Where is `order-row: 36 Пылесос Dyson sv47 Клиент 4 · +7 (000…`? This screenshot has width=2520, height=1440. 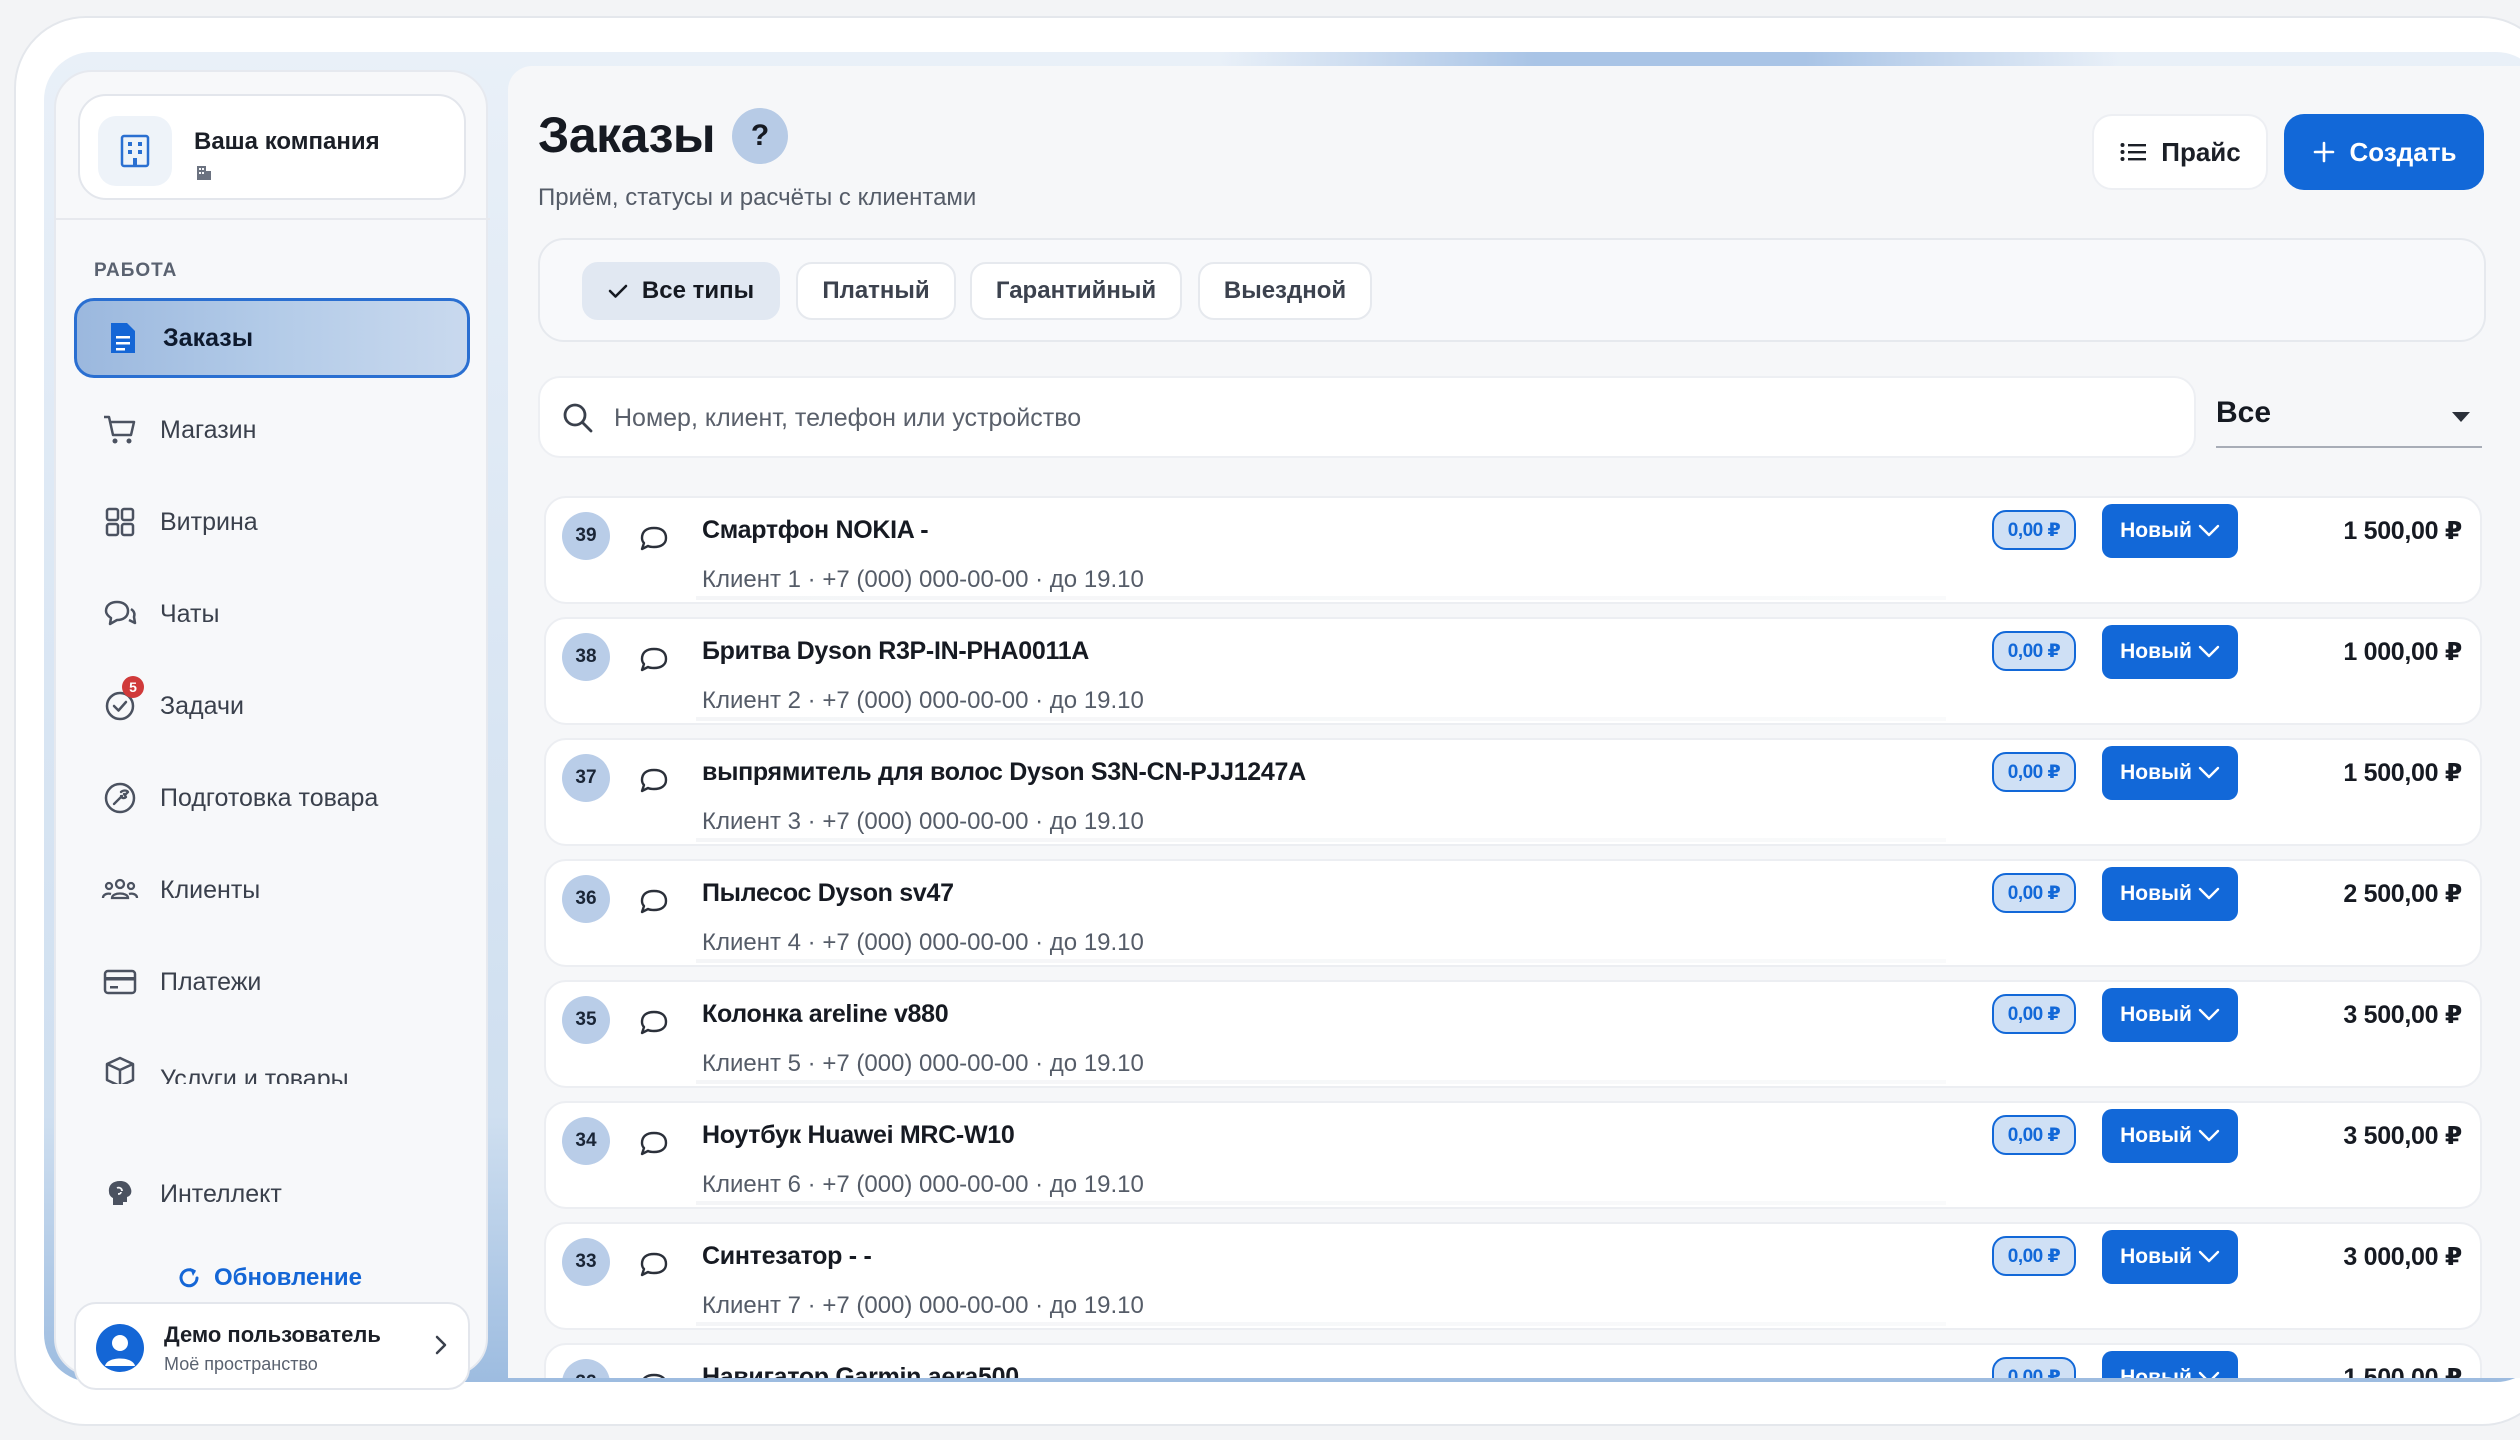 order-row: 36 Пылесос Dyson sv47 Клиент 4 · +7 (000… is located at coordinates (1513, 913).